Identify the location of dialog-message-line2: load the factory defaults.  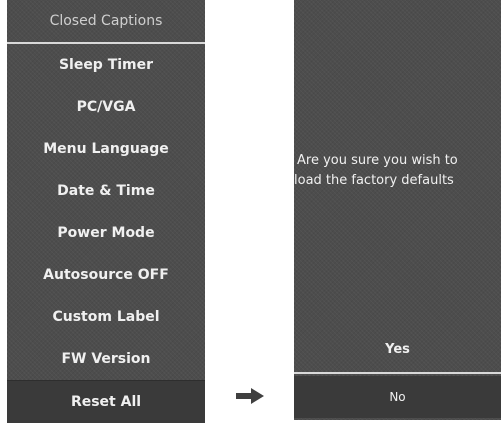
(374, 180).